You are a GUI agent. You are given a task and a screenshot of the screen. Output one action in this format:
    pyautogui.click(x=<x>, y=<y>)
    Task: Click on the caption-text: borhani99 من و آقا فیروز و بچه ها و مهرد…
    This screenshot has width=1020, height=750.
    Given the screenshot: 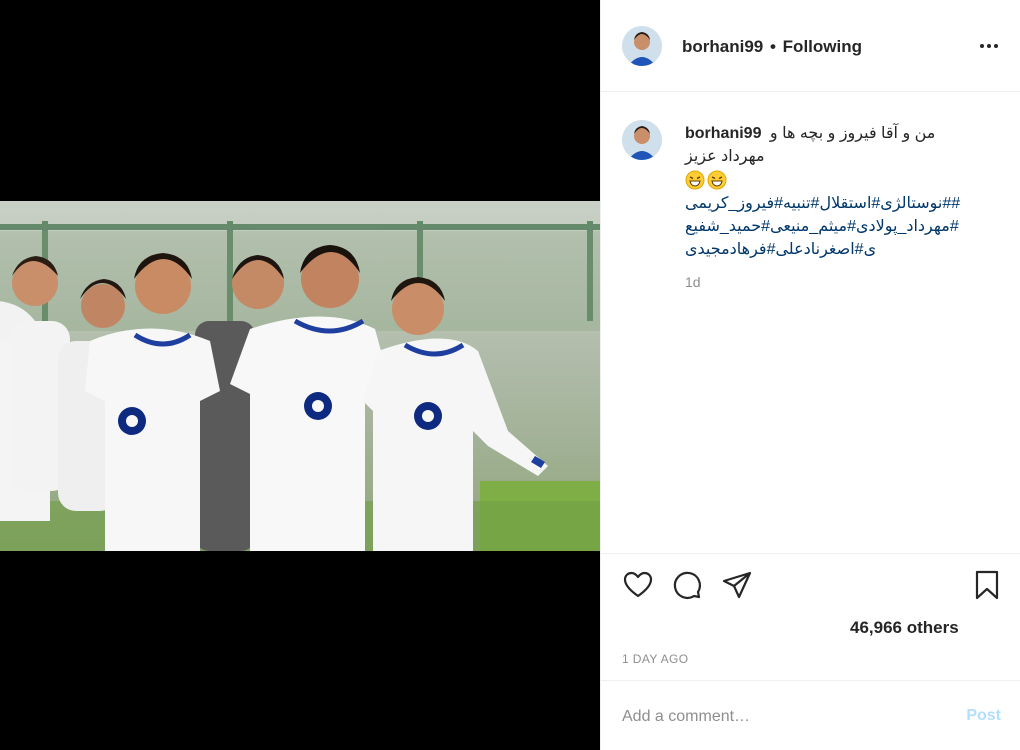 What is the action you would take?
    pyautogui.click(x=835, y=191)
    